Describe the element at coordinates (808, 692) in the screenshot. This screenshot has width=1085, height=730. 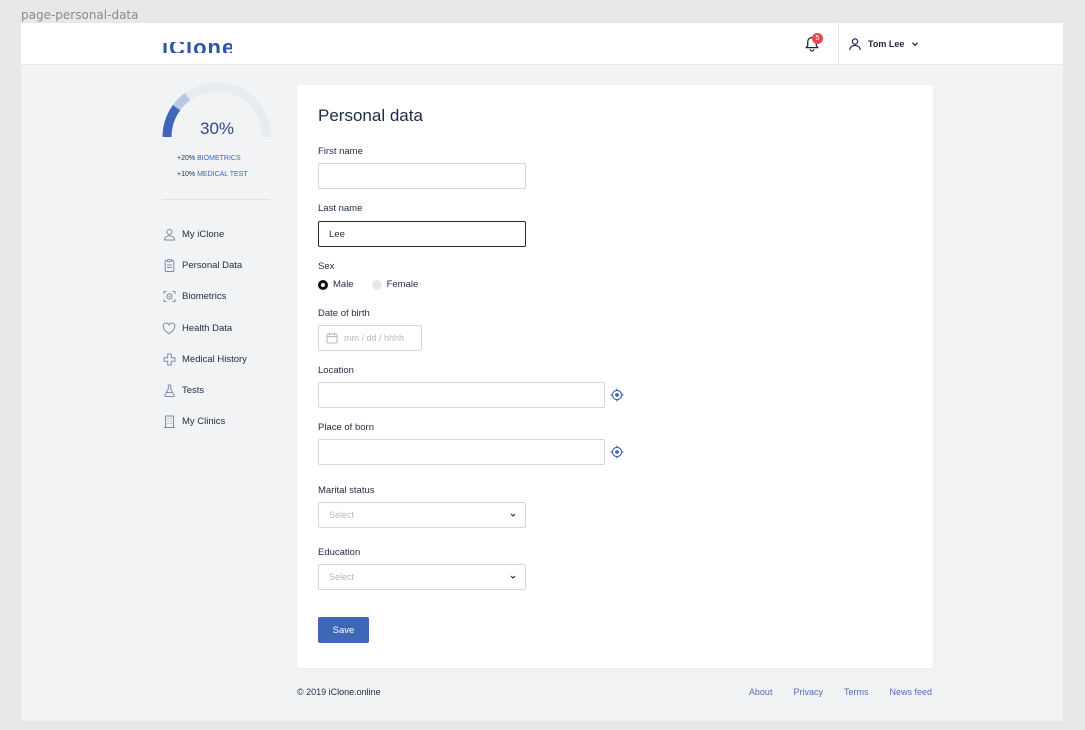
I see `footer-link-privacy: Privacy` at that location.